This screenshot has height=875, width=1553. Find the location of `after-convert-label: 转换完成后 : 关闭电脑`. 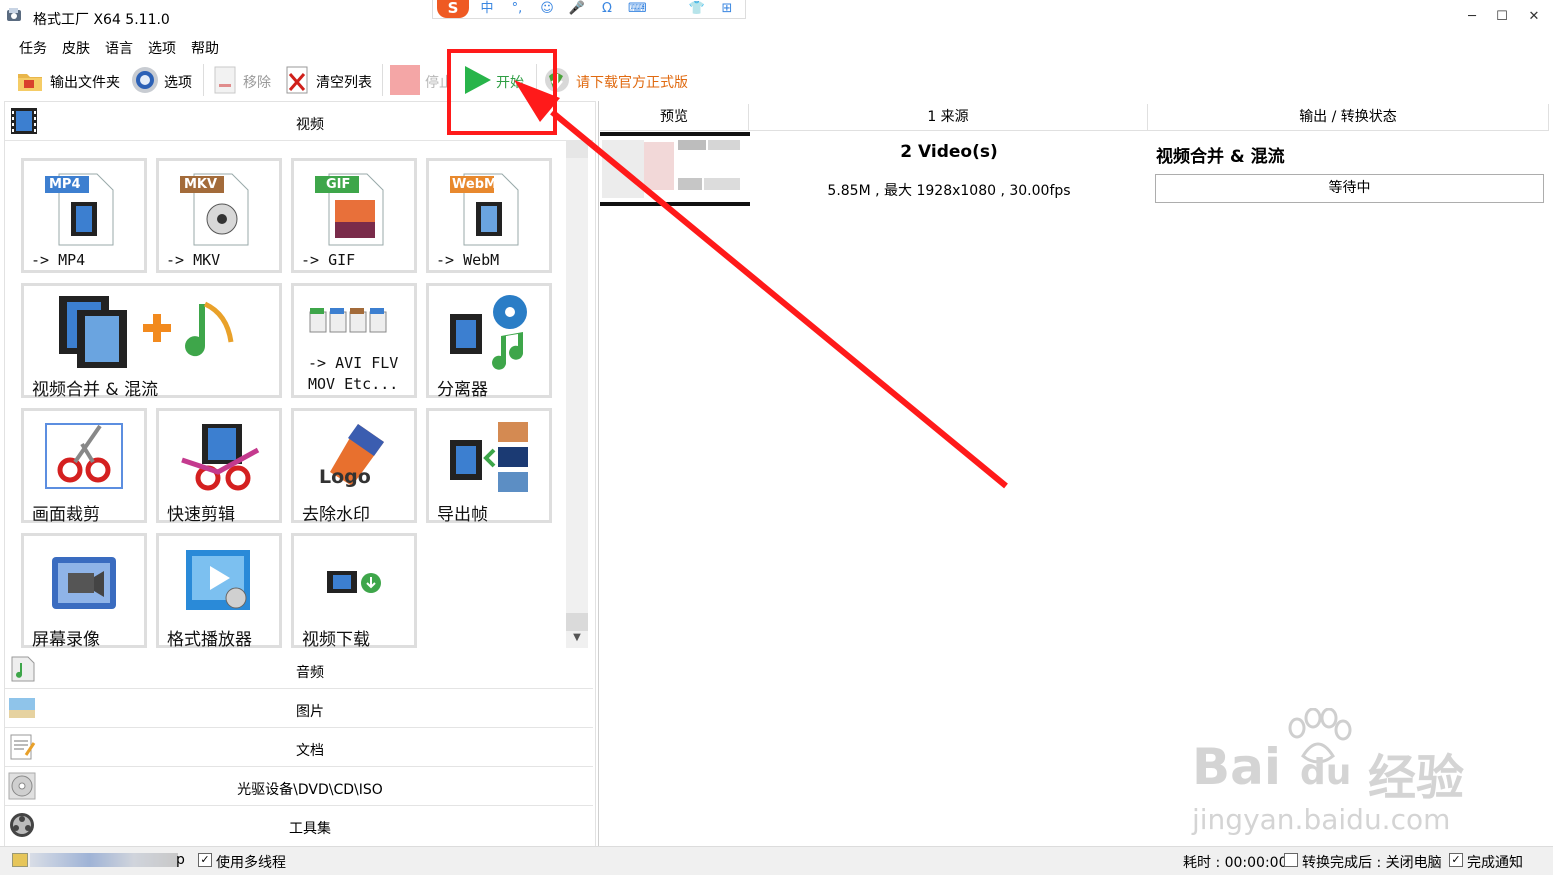

after-convert-label: 转换完成后 : 关闭电脑 is located at coordinates (1372, 863).